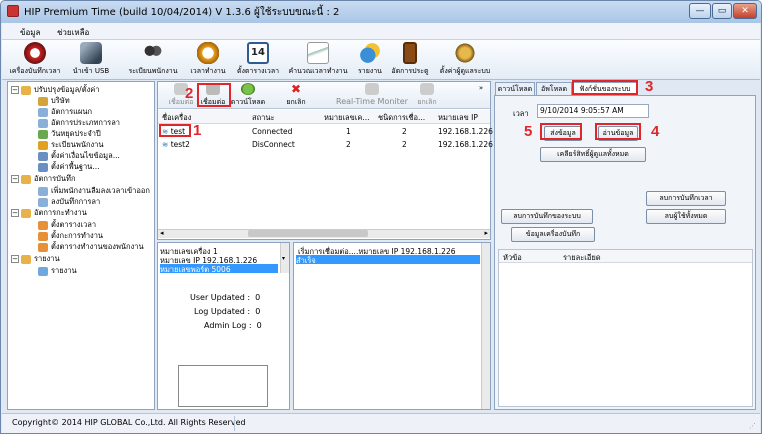 The image size is (762, 434). What do you see at coordinates (325, 132) in the screenshot?
I see `table-row: ≋ test Connected 1 2 192.168.1.226` at bounding box center [325, 132].